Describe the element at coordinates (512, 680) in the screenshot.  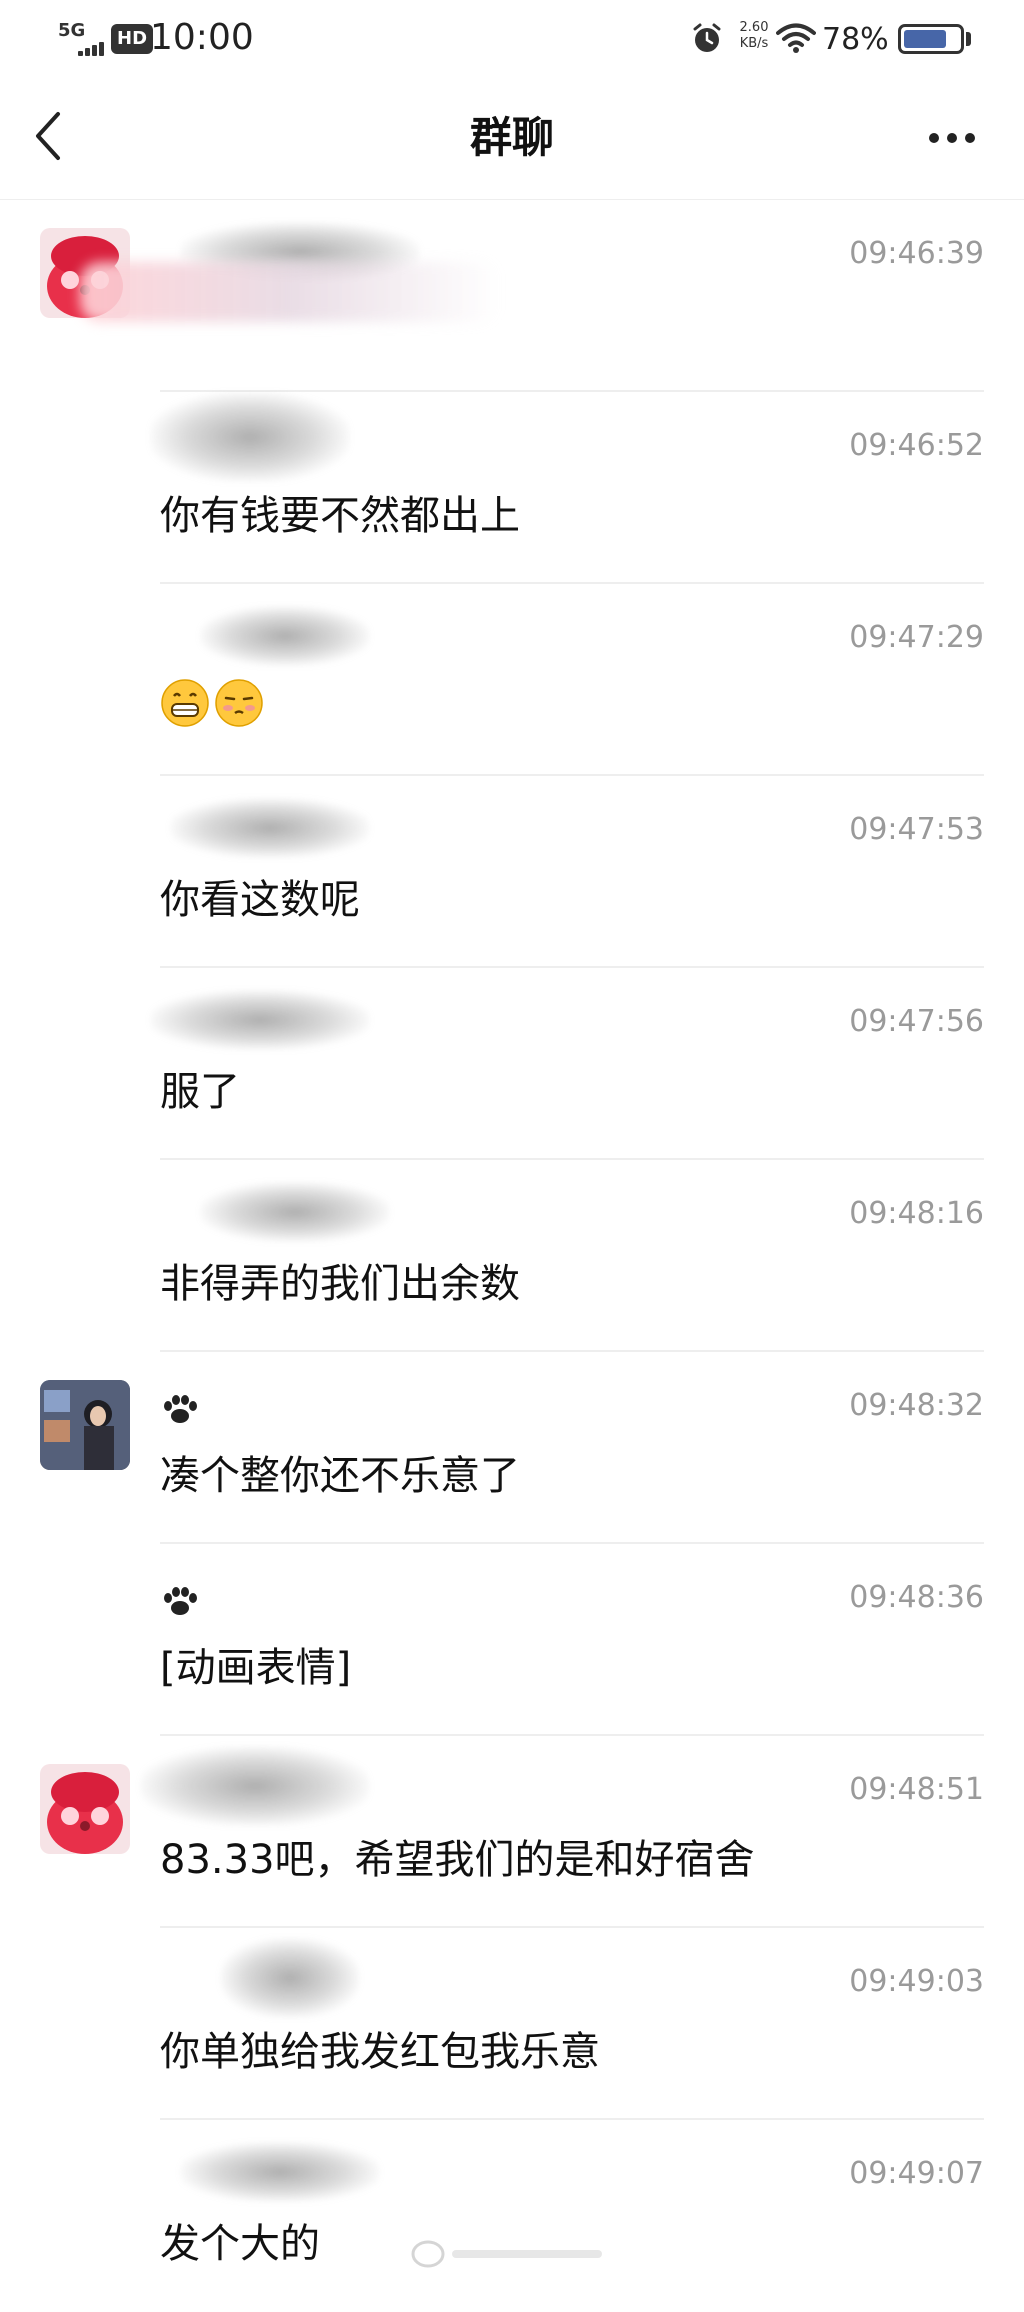
I see `message-item: 09:47:29` at that location.